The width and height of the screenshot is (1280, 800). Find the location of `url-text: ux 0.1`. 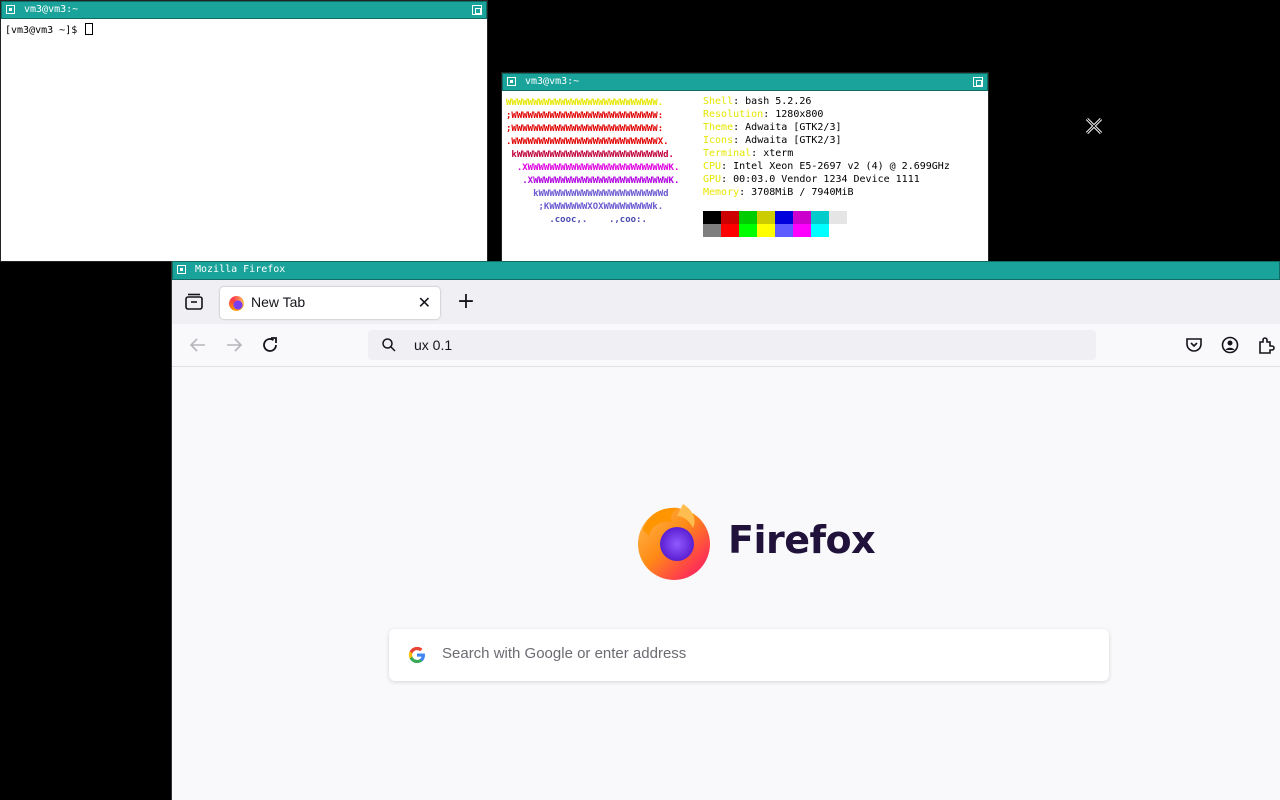

url-text: ux 0.1 is located at coordinates (433, 345).